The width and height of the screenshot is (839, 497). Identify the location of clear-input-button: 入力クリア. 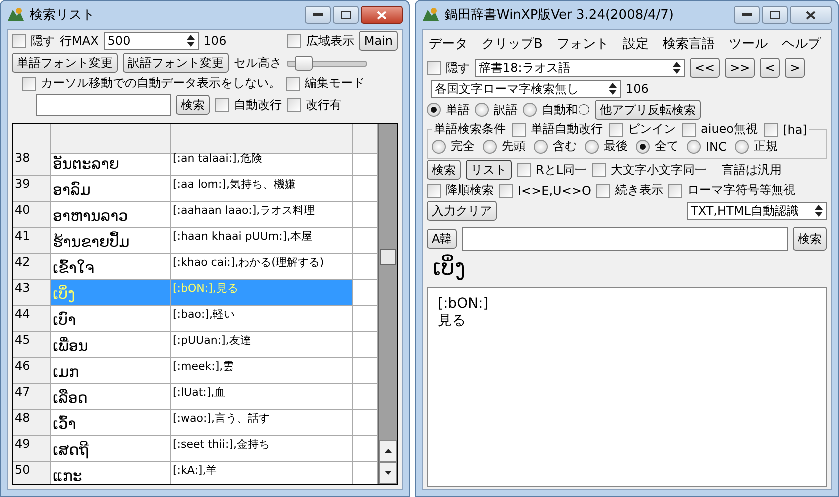
(462, 211).